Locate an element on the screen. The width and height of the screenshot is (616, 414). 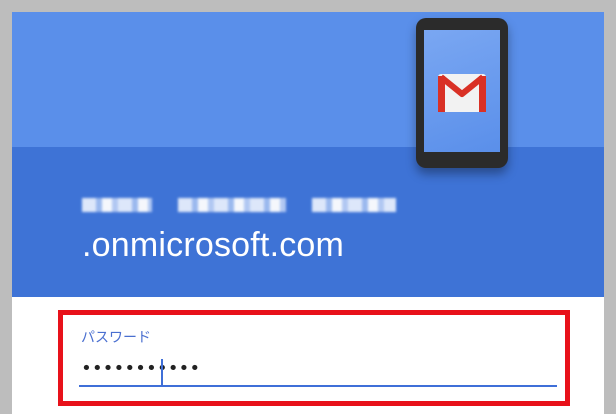
phone-illustration is located at coordinates (462, 93).